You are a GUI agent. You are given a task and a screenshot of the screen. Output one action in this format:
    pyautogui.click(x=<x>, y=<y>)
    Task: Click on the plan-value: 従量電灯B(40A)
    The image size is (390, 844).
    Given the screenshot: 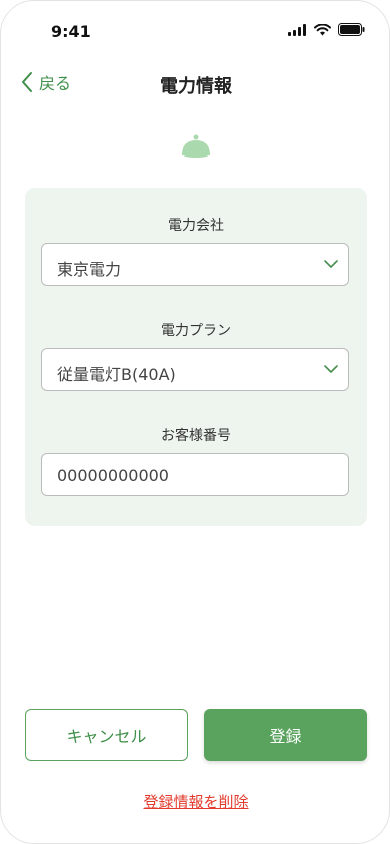 What is the action you would take?
    pyautogui.click(x=116, y=374)
    